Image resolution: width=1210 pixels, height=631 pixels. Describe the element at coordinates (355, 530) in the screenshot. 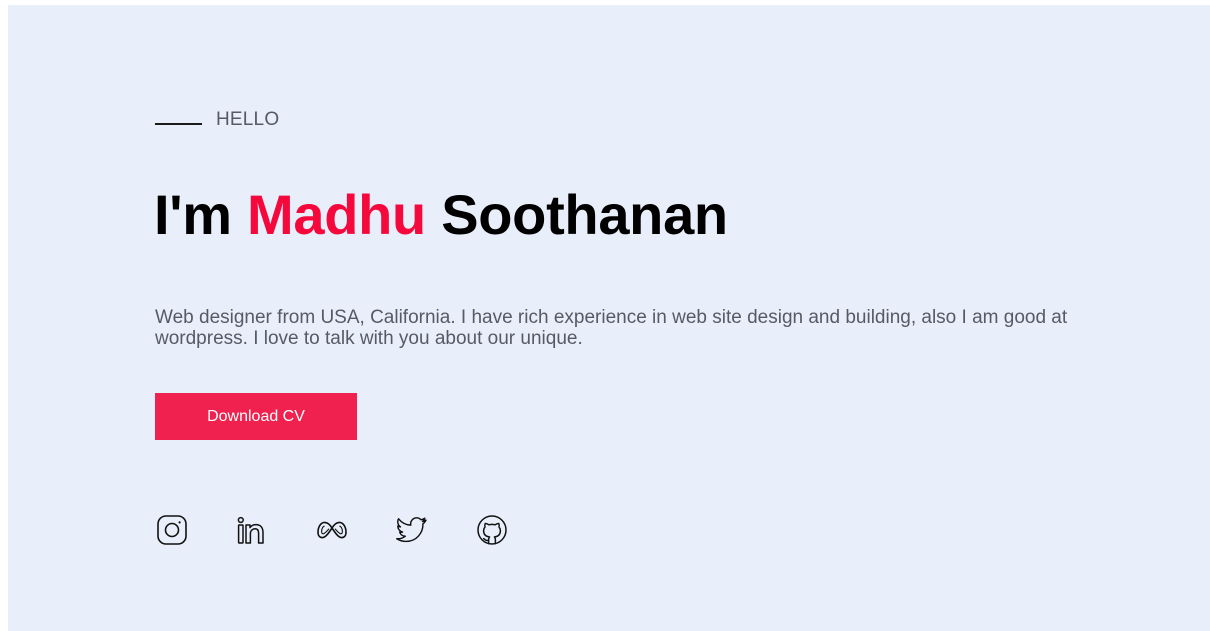

I see `social-links` at that location.